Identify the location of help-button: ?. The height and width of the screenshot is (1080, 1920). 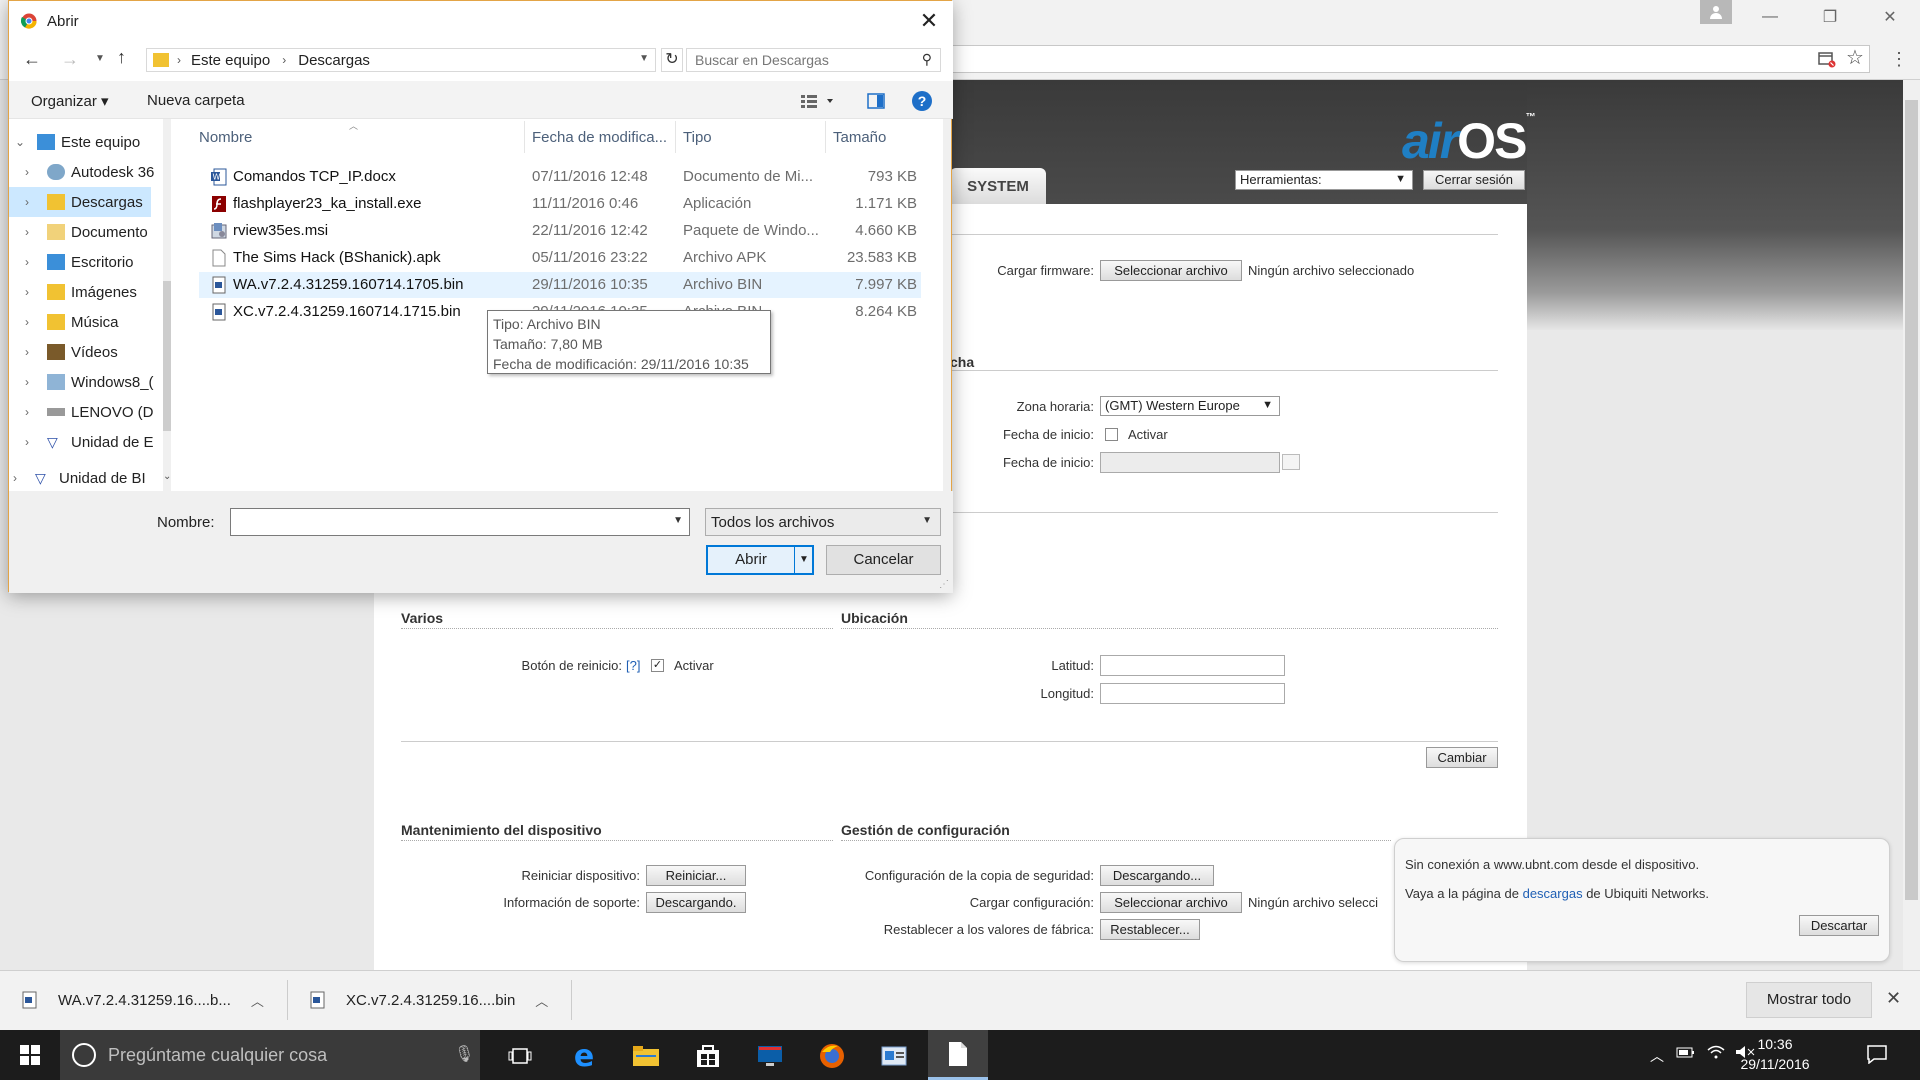
(922, 101).